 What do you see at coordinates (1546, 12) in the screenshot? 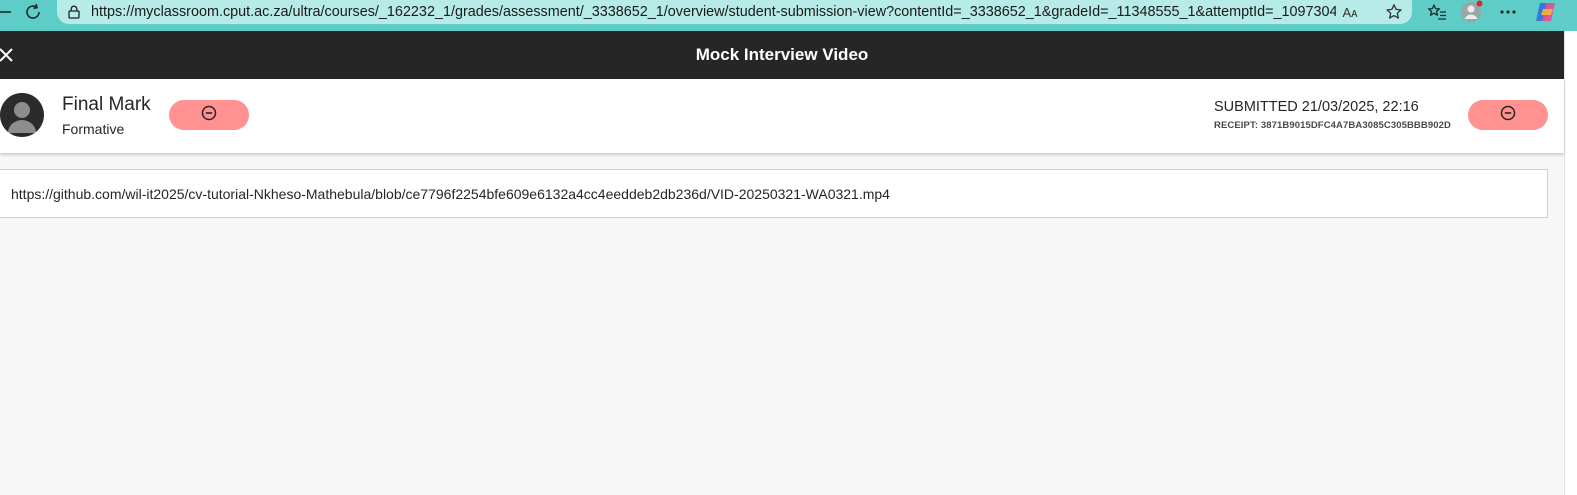
I see `copilot-icon` at bounding box center [1546, 12].